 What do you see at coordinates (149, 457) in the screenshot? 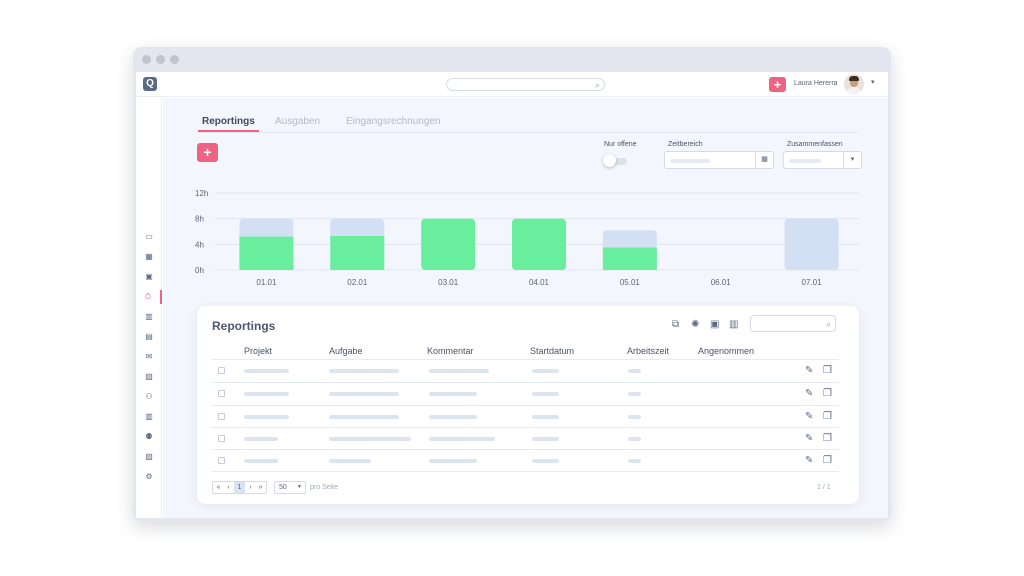
I see `report-icon: ▨` at bounding box center [149, 457].